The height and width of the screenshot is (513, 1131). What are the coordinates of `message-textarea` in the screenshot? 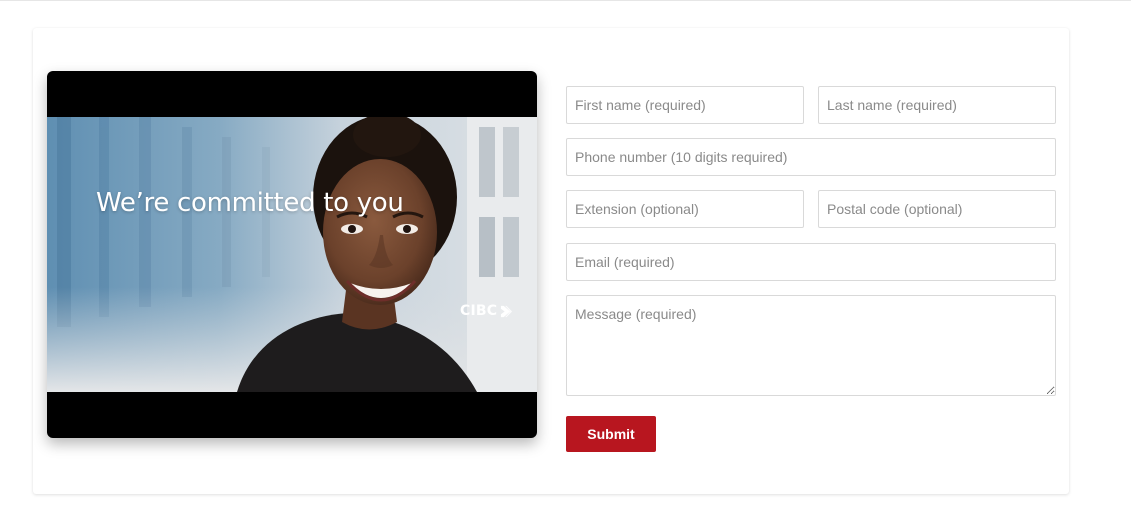 It's located at (811, 345).